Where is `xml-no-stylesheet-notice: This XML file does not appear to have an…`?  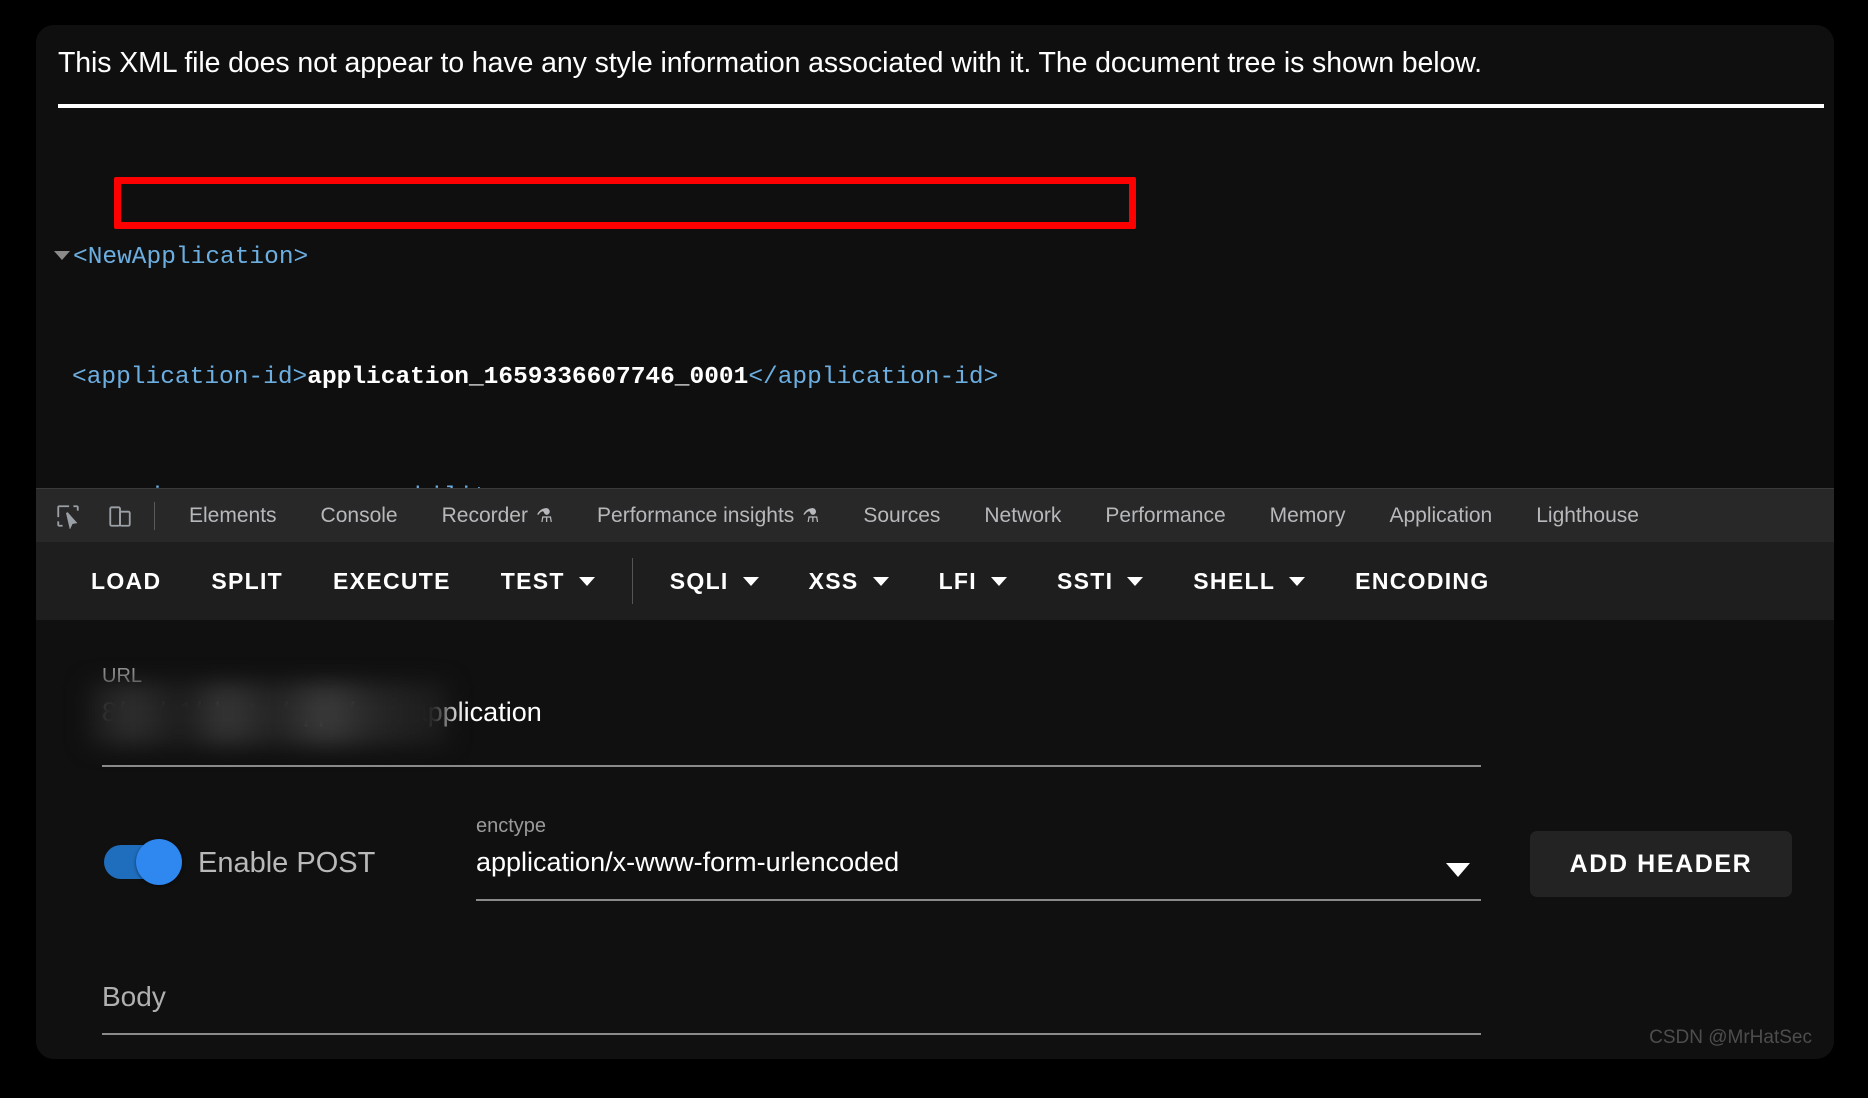 xml-no-stylesheet-notice: This XML file does not appear to have an… is located at coordinates (770, 63).